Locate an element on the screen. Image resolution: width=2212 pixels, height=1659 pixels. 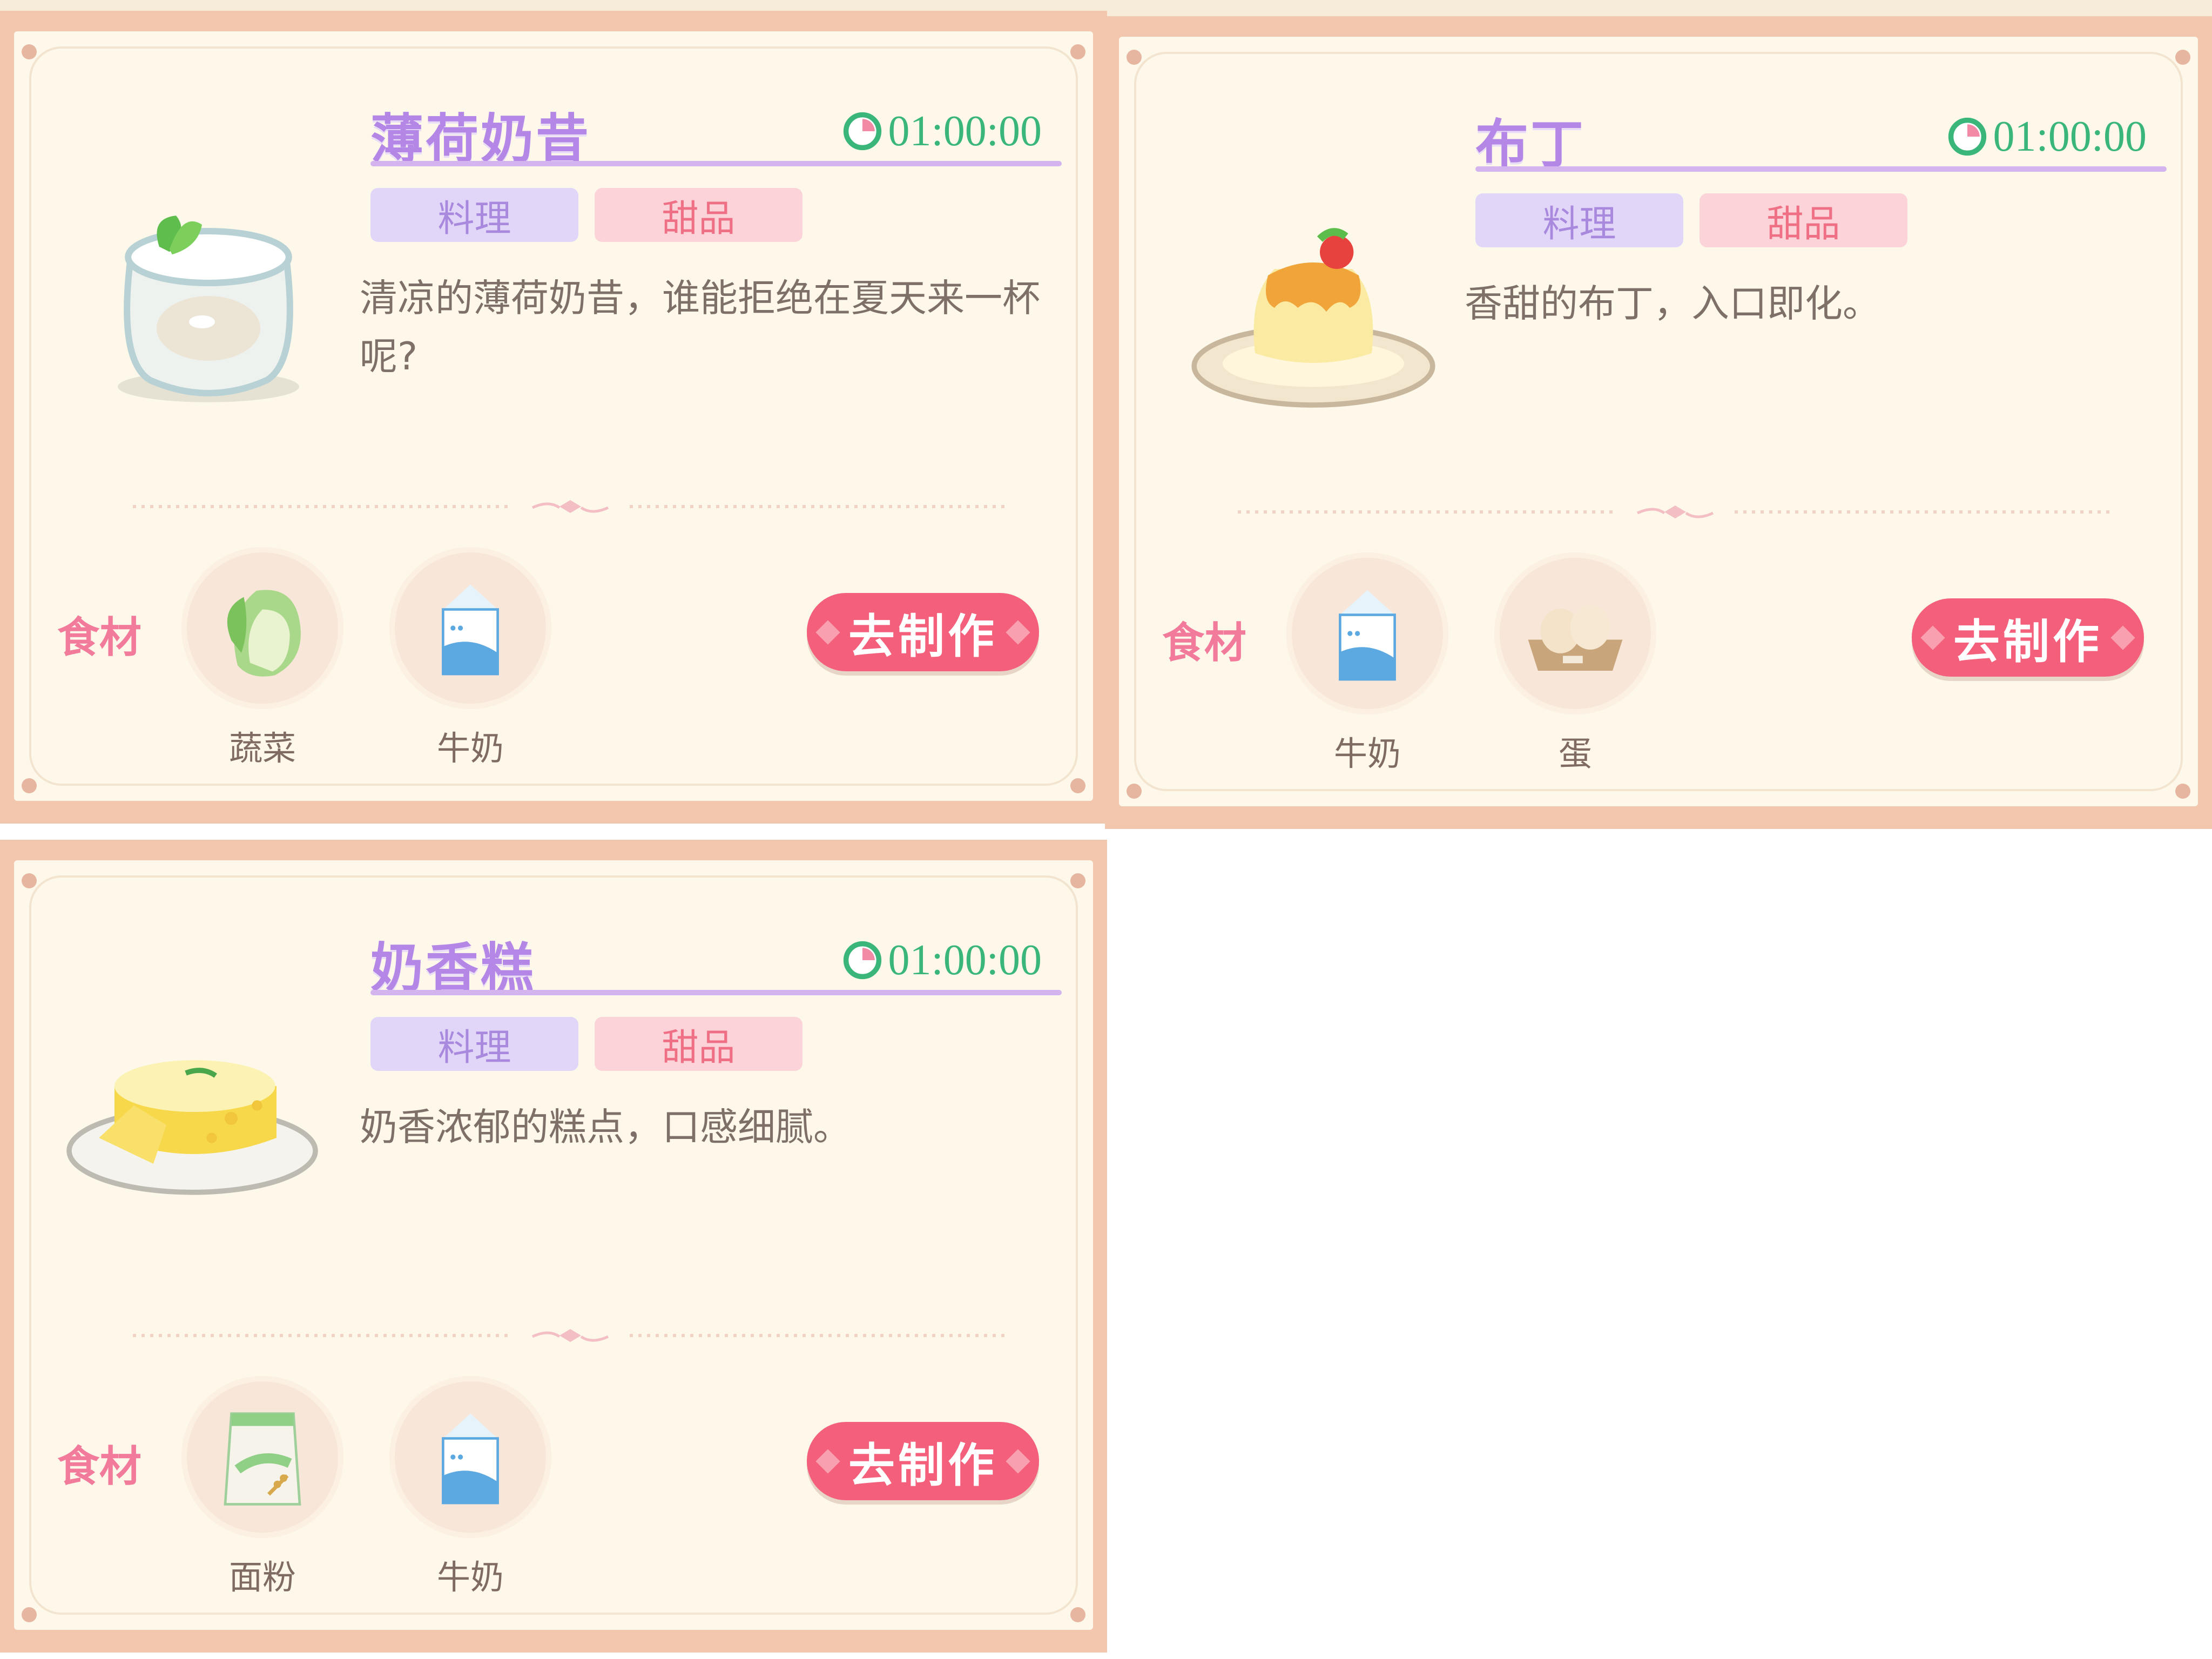
recipe-description: 奶香浓郁的糕点，口感细腻。 is located at coordinates (605, 1127).